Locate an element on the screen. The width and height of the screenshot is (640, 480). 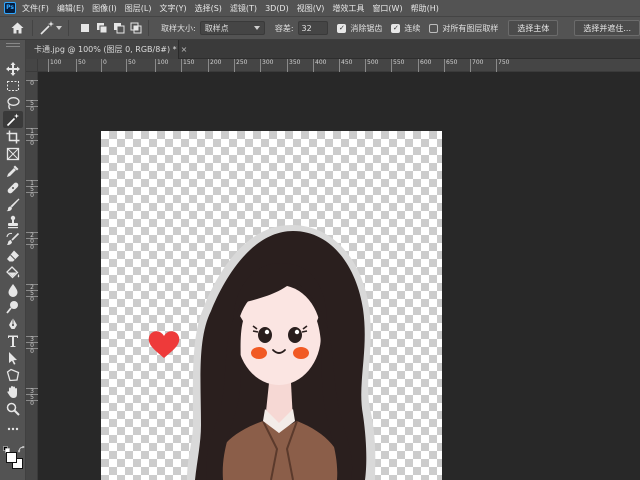
menu-filter: 滤镜(T) is located at coordinates (243, 8).